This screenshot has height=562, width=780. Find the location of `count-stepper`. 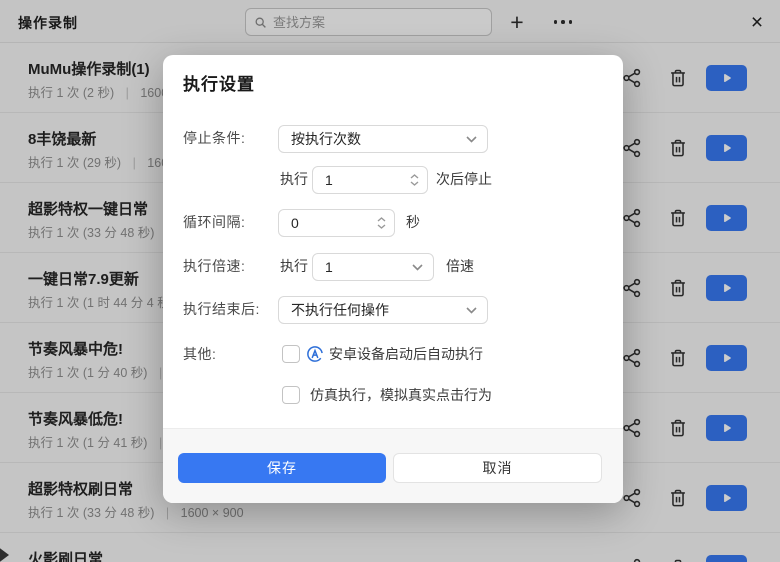

count-stepper is located at coordinates (414, 180).